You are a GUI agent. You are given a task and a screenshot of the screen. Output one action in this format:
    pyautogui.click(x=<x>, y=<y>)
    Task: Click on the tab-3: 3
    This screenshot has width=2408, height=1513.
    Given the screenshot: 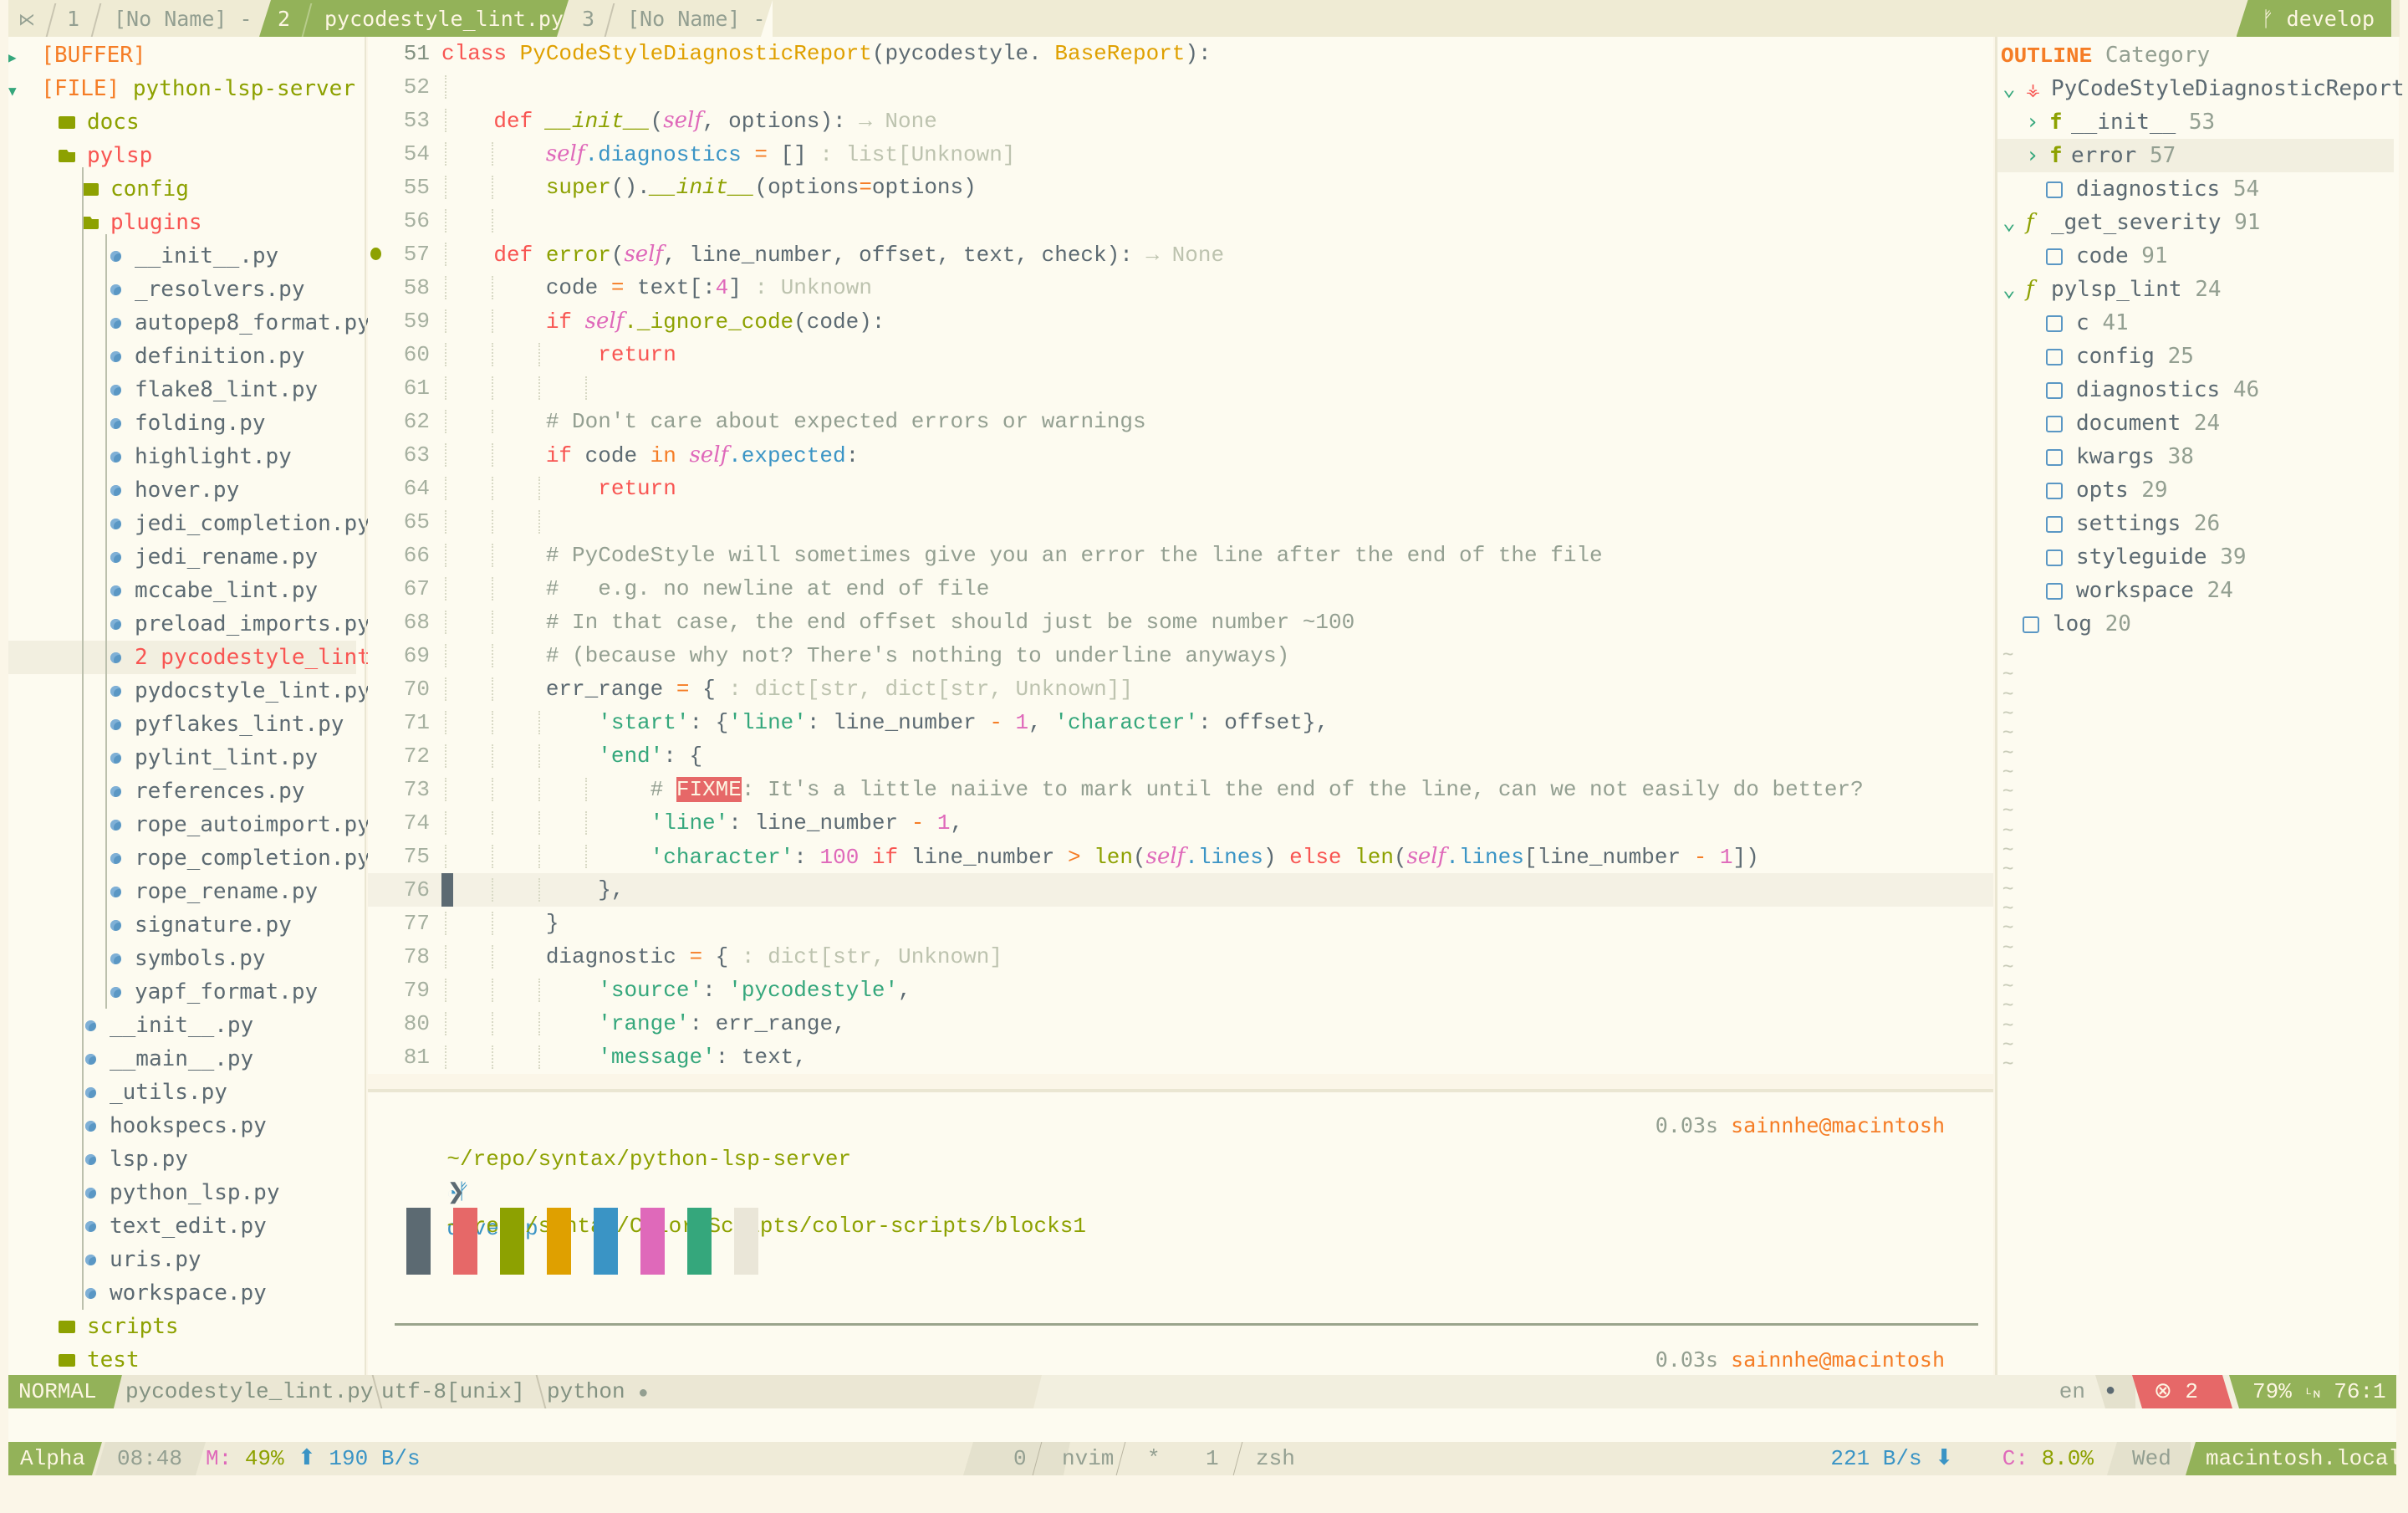 What is the action you would take?
    pyautogui.click(x=588, y=18)
    